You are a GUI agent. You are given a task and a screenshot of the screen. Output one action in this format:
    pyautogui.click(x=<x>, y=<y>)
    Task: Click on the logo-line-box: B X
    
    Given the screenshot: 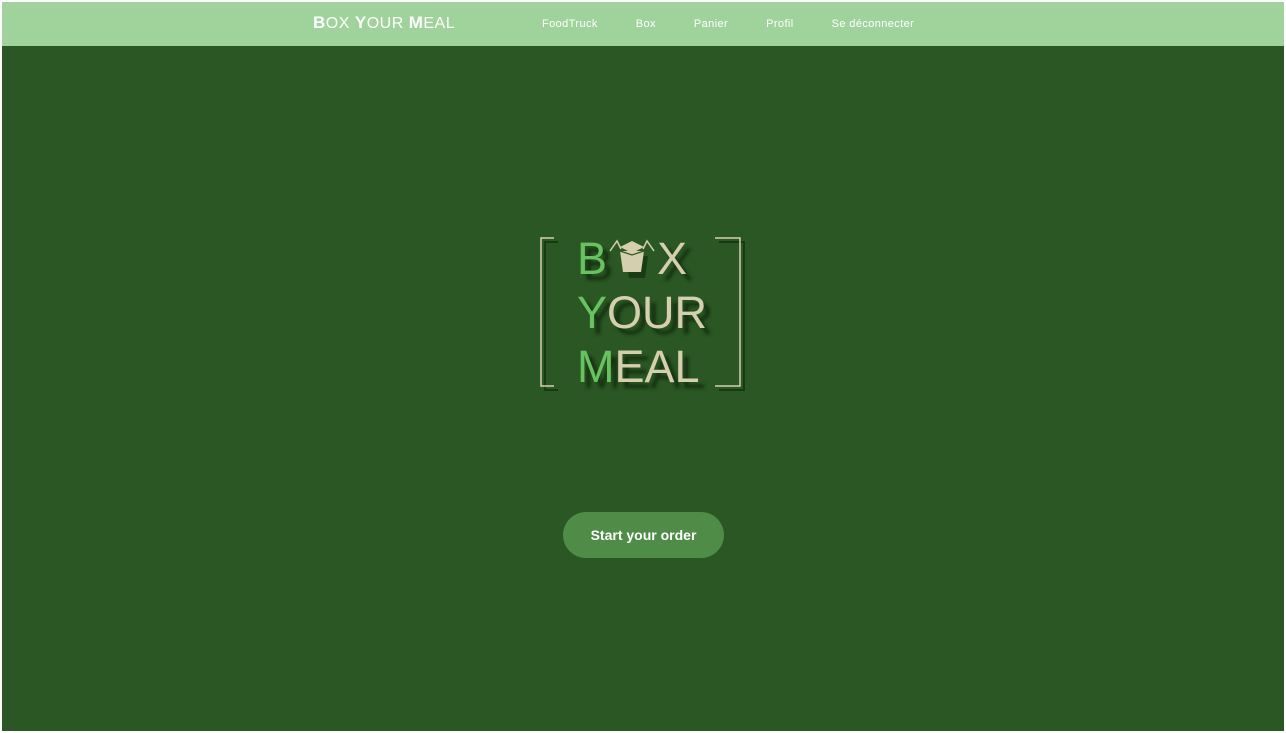 What is the action you would take?
    pyautogui.click(x=632, y=258)
    